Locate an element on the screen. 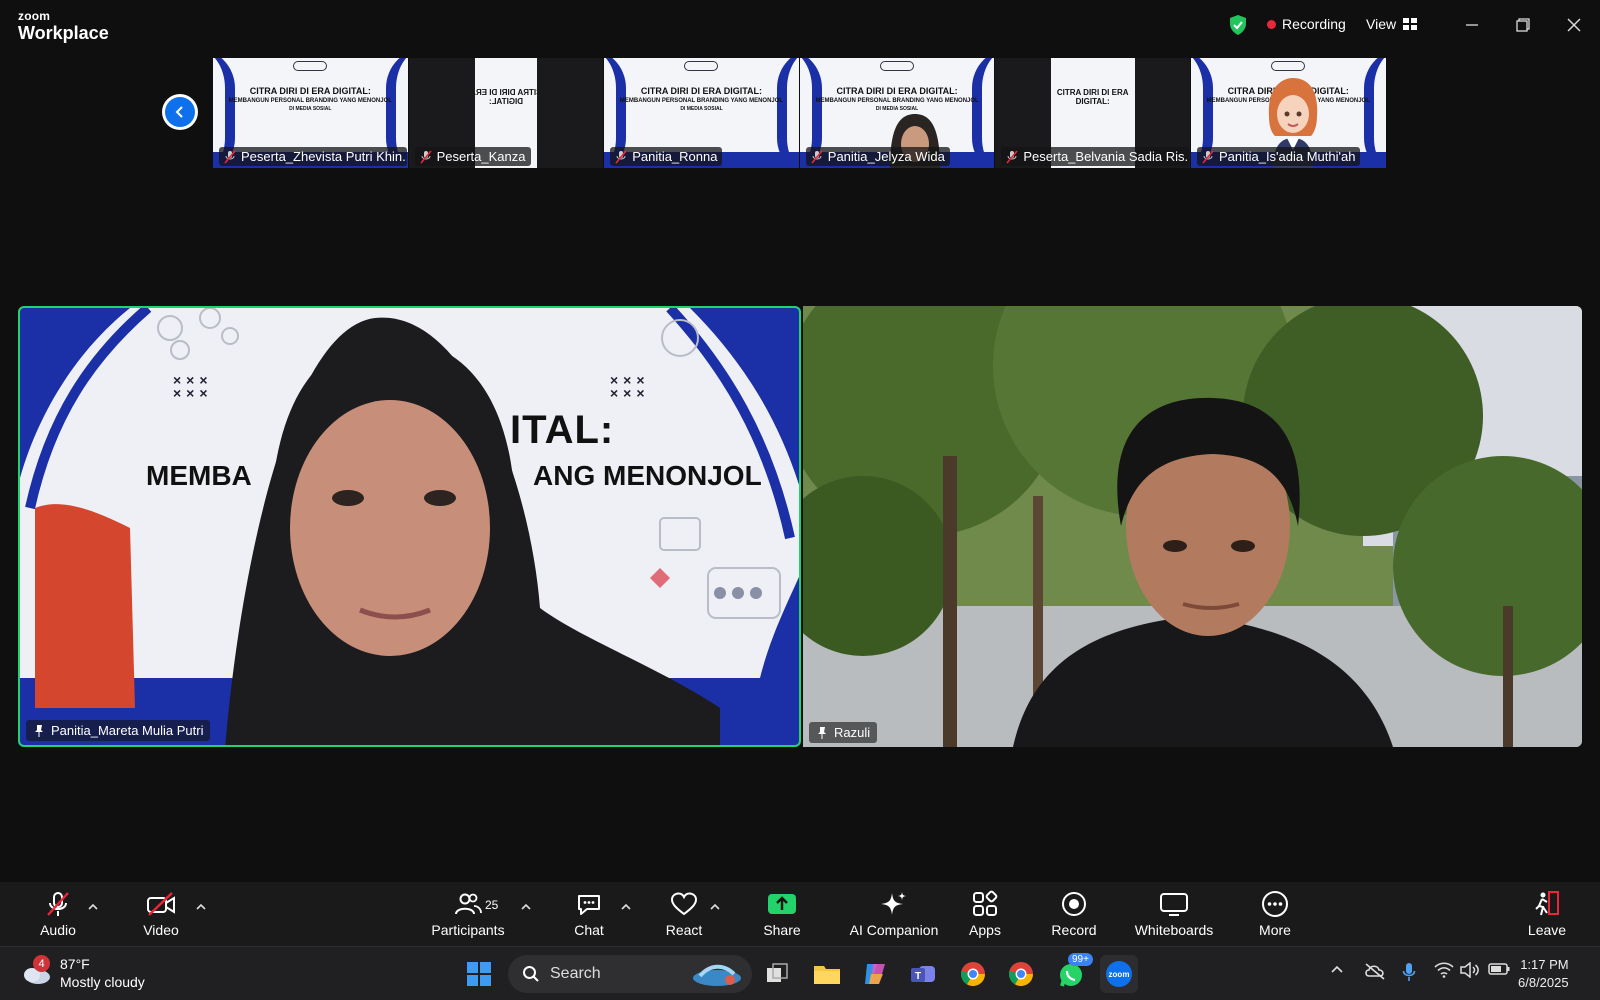  onedrive-offline-icon is located at coordinates (1375, 973).